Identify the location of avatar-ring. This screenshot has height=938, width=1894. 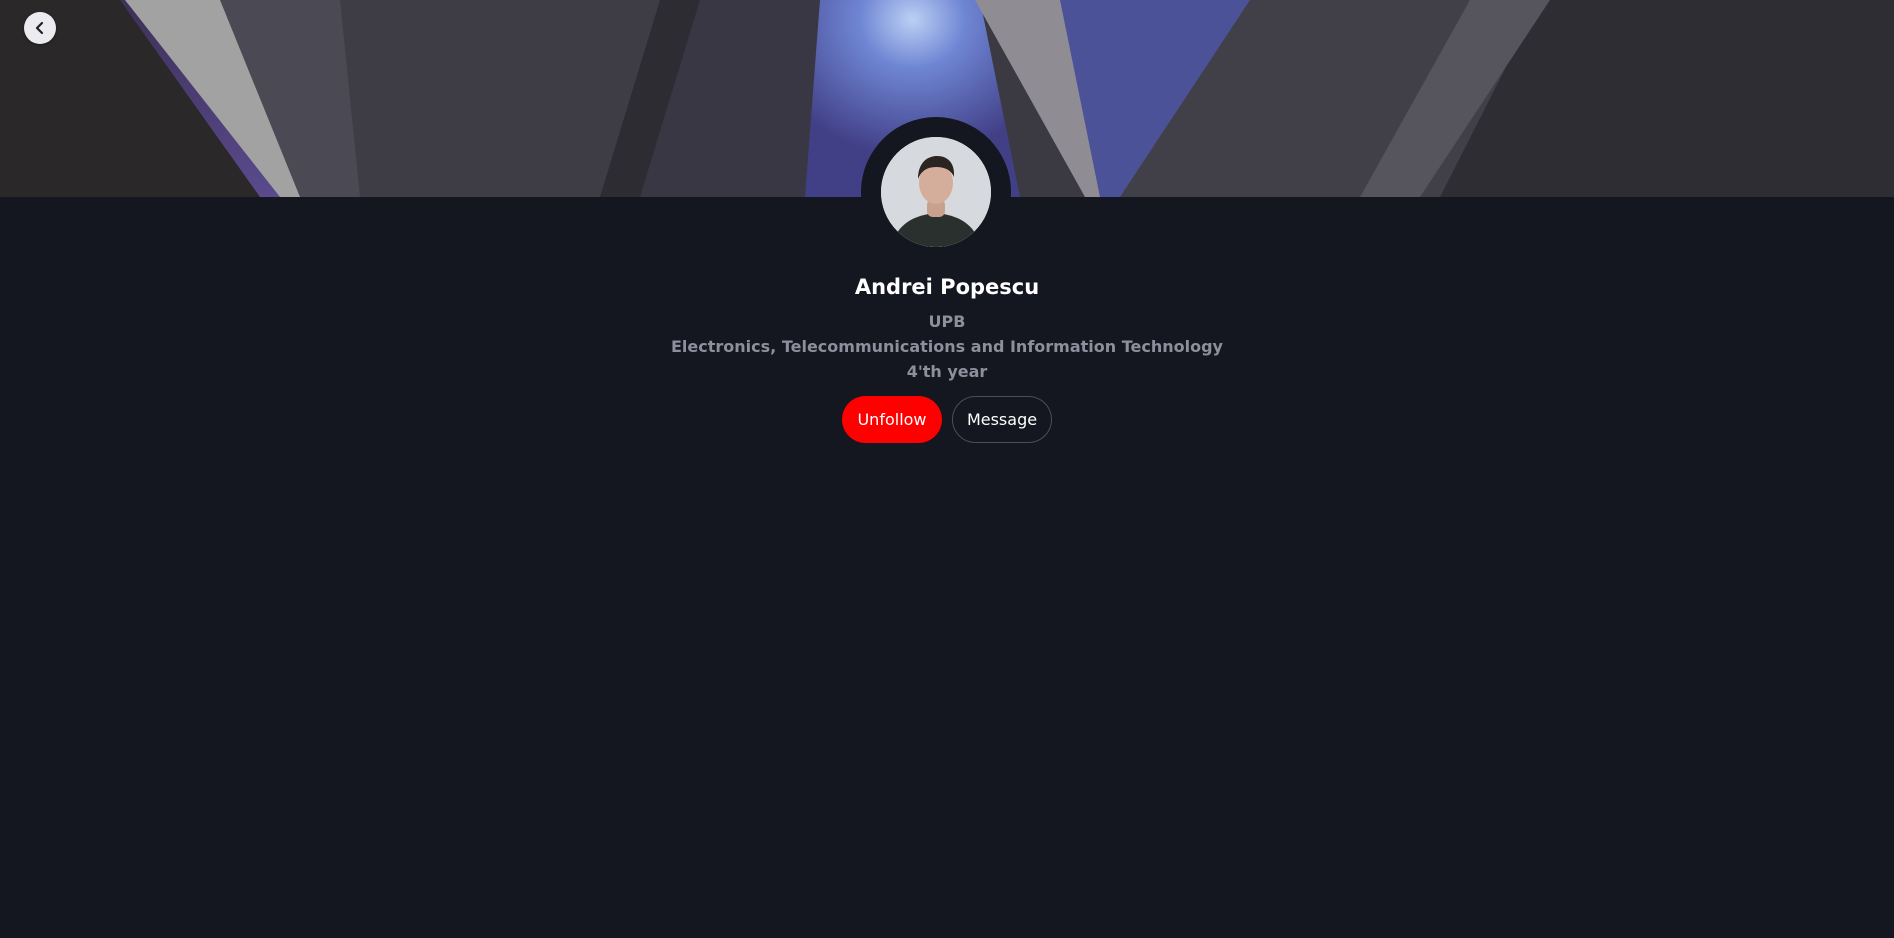
(936, 192).